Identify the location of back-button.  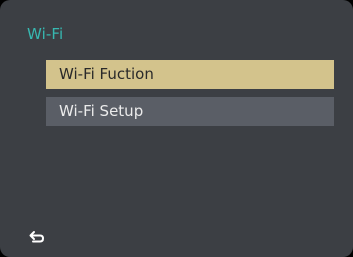
(37, 237).